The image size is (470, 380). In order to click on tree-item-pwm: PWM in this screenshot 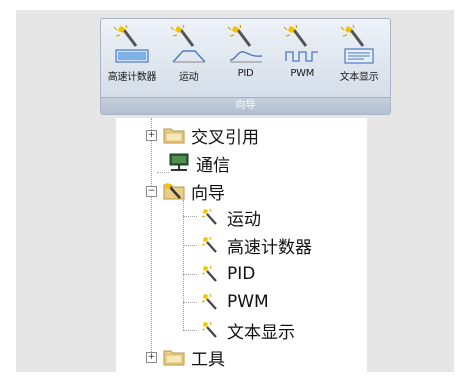, I will do `click(235, 302)`.